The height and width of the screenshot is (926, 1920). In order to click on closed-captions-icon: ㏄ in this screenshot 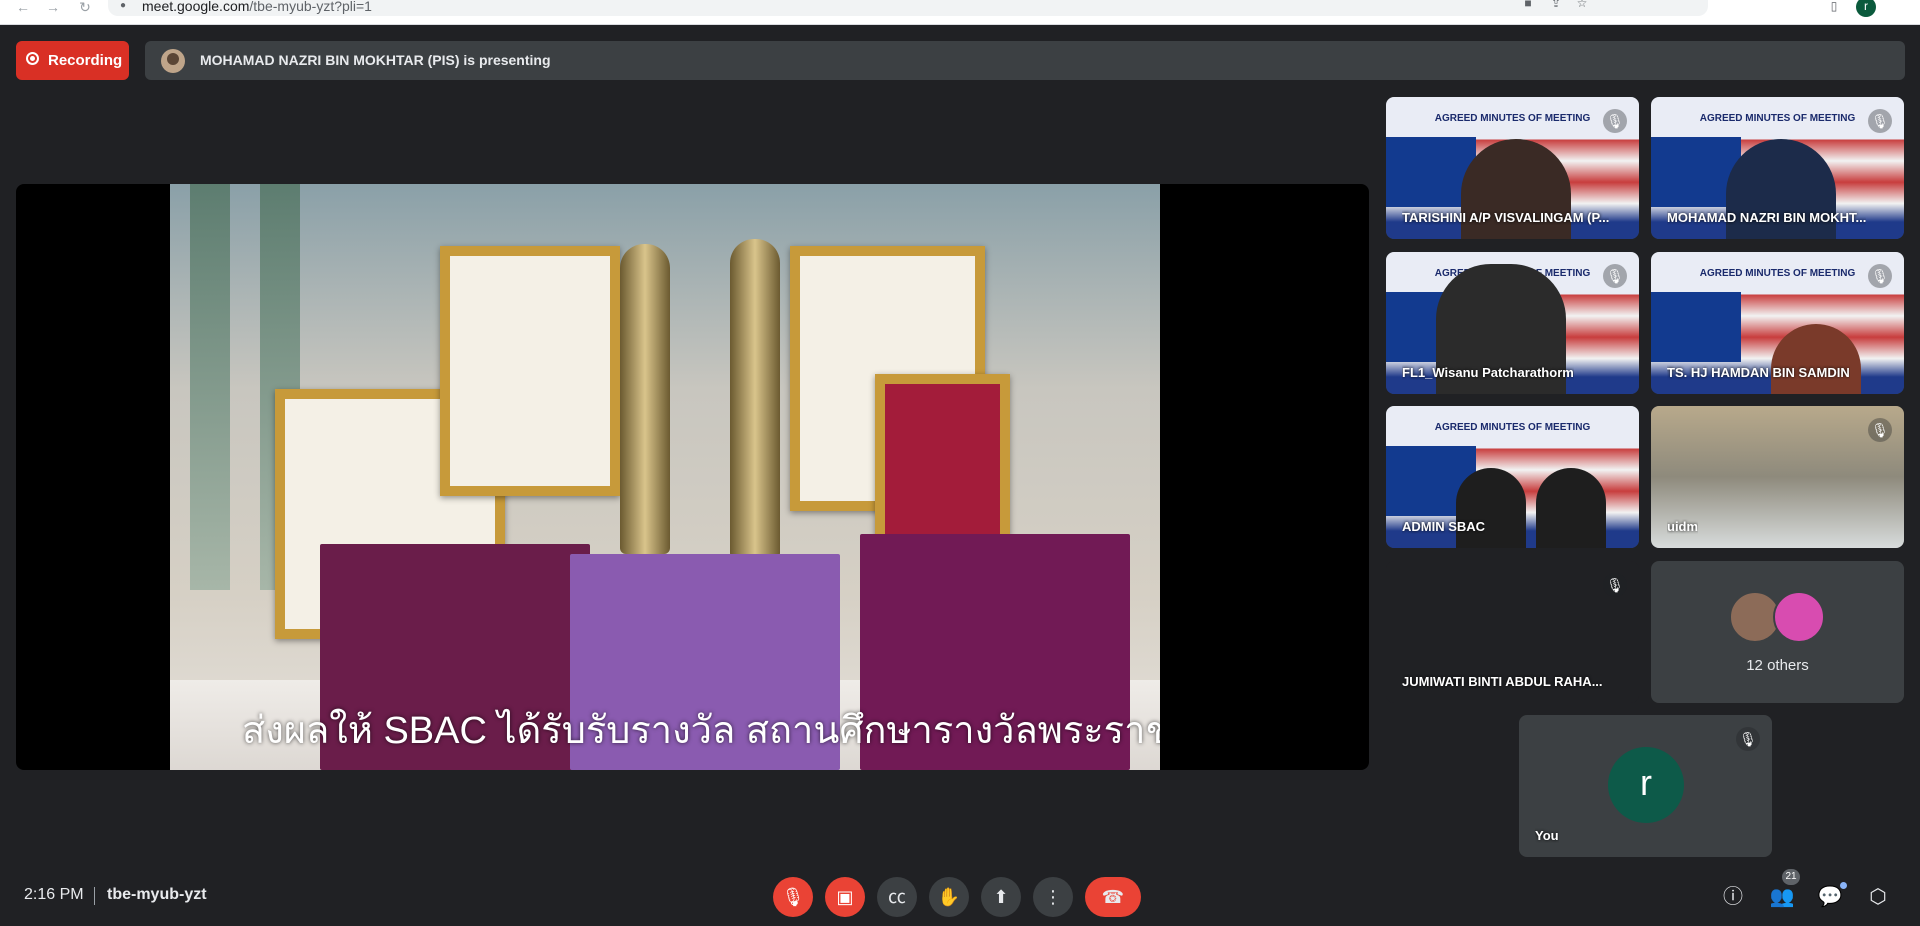, I will do `click(897, 897)`.